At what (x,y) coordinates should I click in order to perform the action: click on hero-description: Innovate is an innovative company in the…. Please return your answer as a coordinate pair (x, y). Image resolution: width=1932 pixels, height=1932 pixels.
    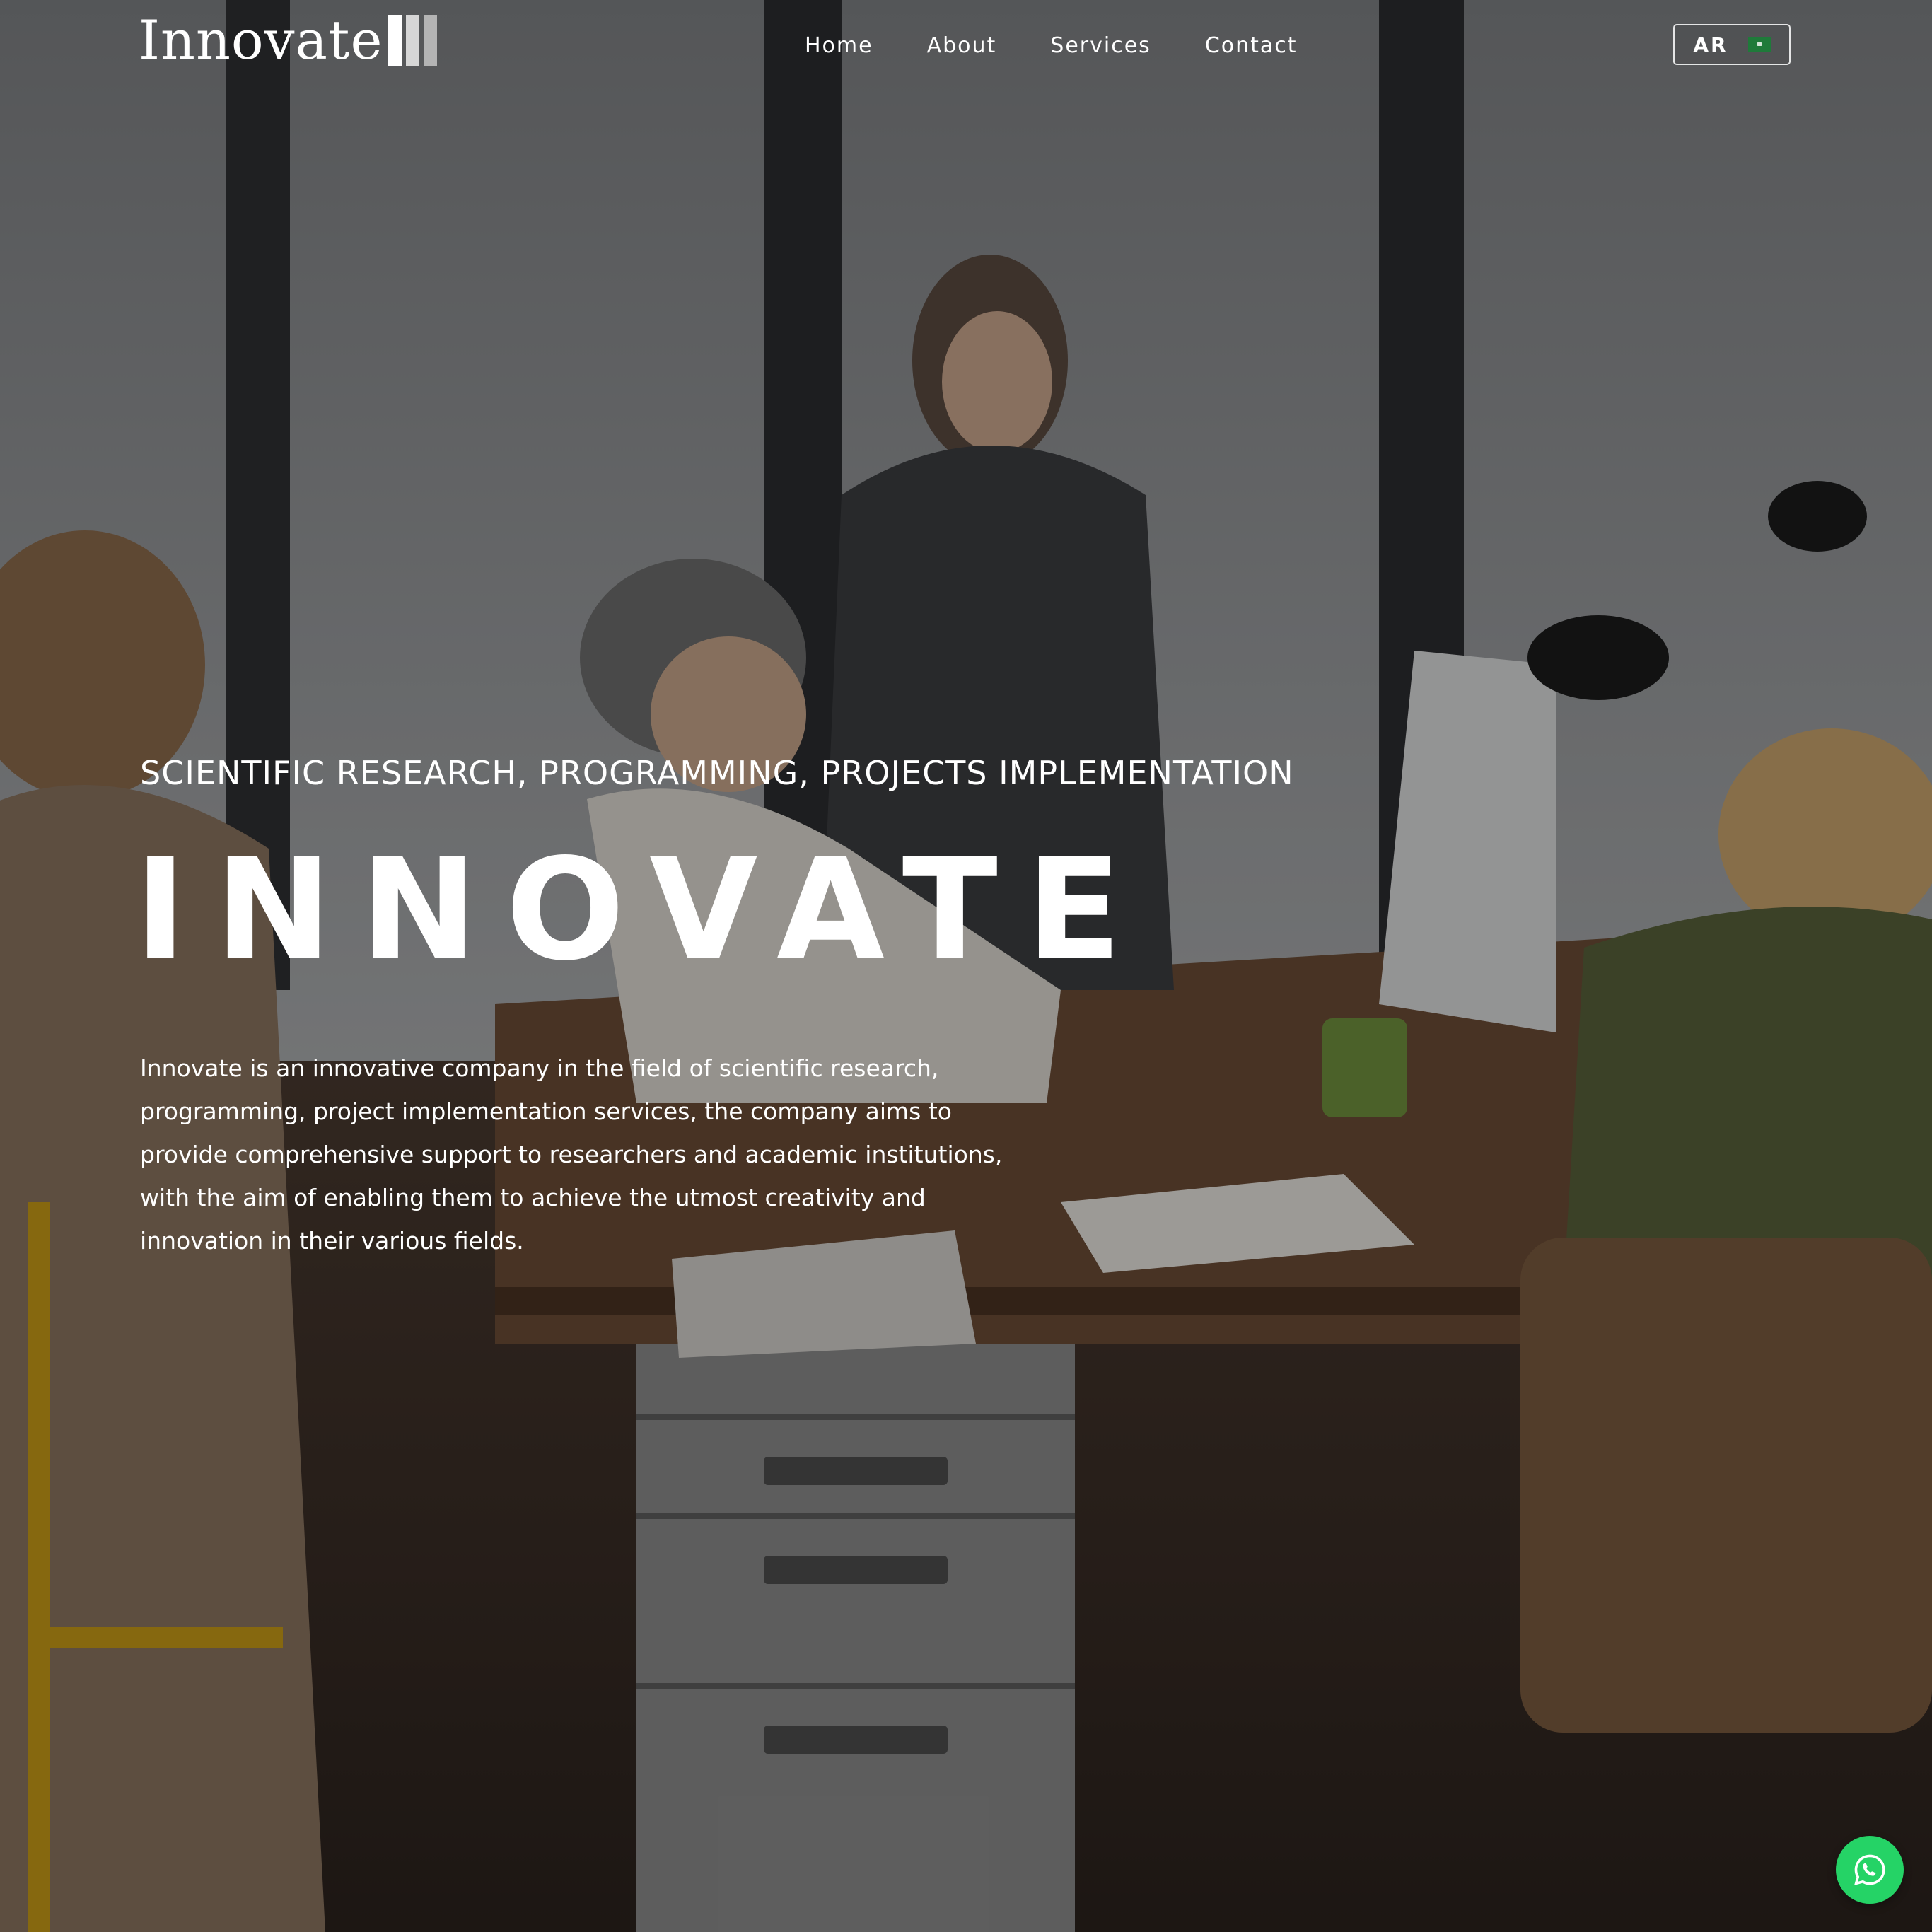
    Looking at the image, I should click on (571, 1154).